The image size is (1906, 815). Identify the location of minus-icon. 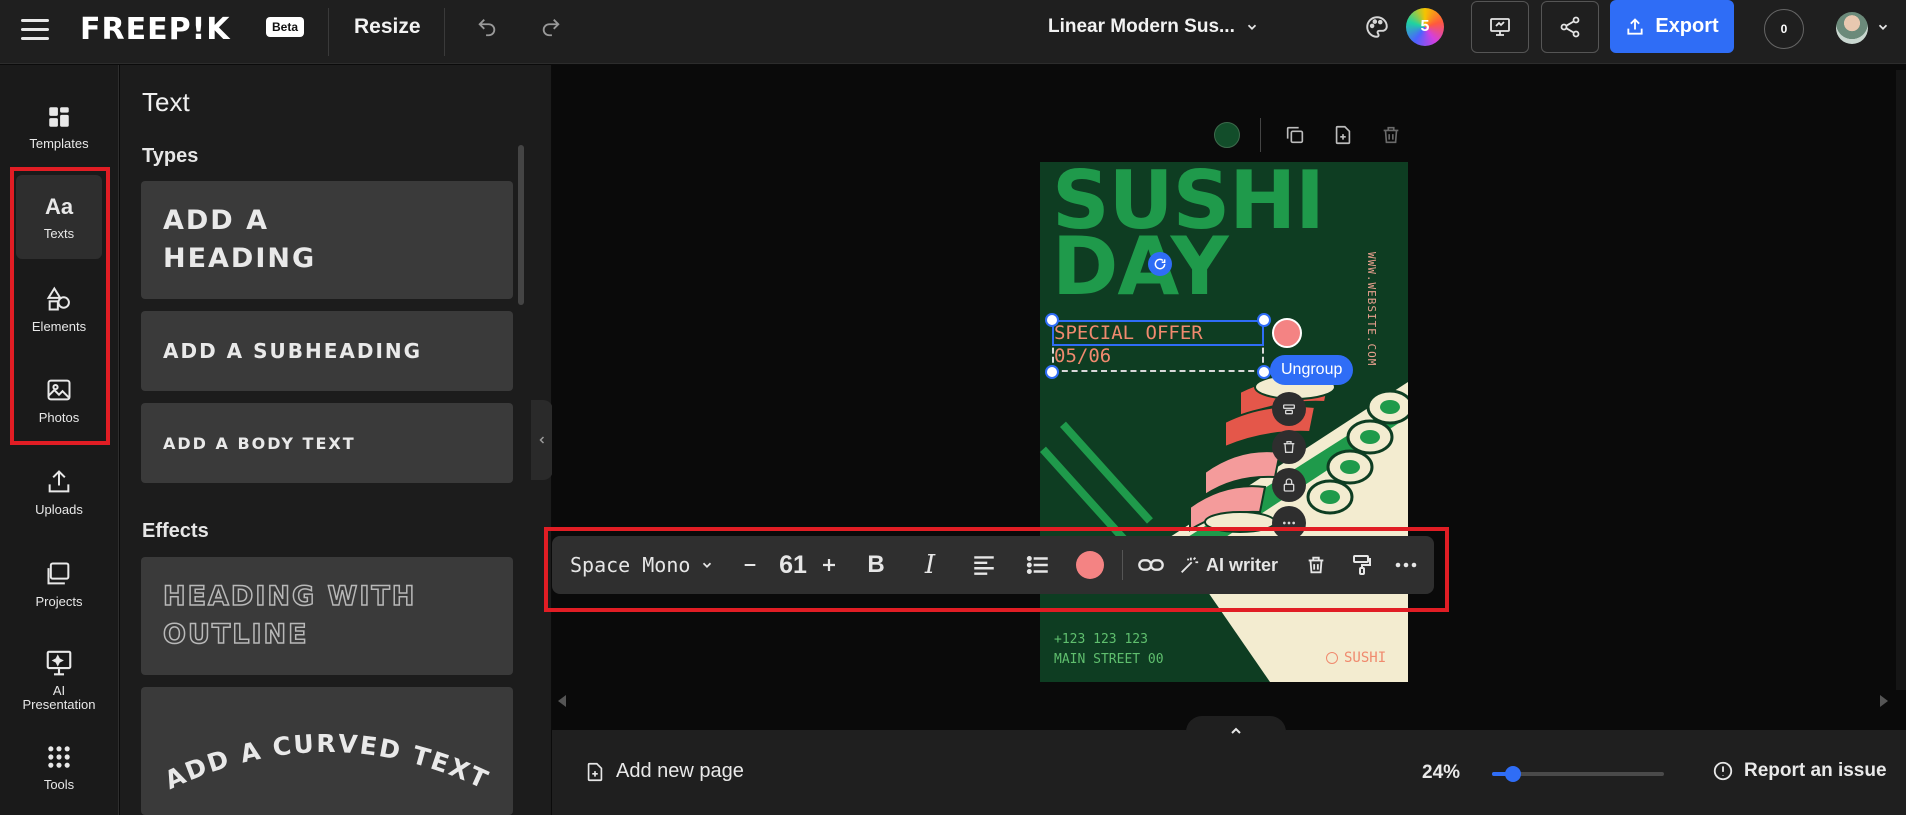
(750, 565).